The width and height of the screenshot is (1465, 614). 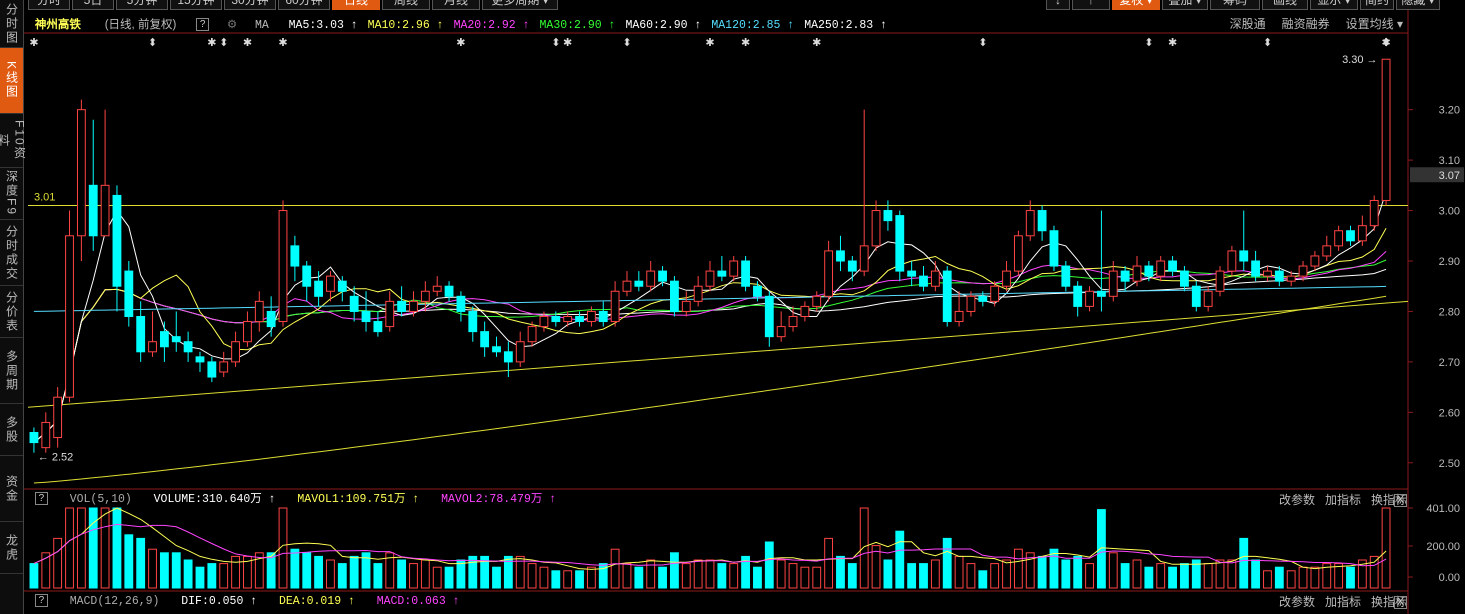 I want to click on price-tick-label: 2.70, so click(x=1449, y=363).